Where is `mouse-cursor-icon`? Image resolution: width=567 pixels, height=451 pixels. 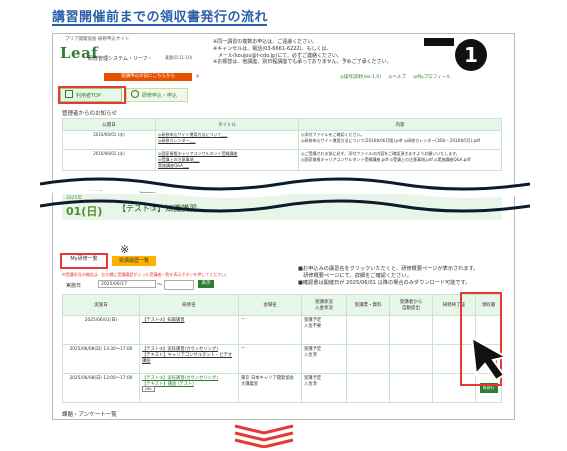
mouse-cursor-icon is located at coordinates (489, 359).